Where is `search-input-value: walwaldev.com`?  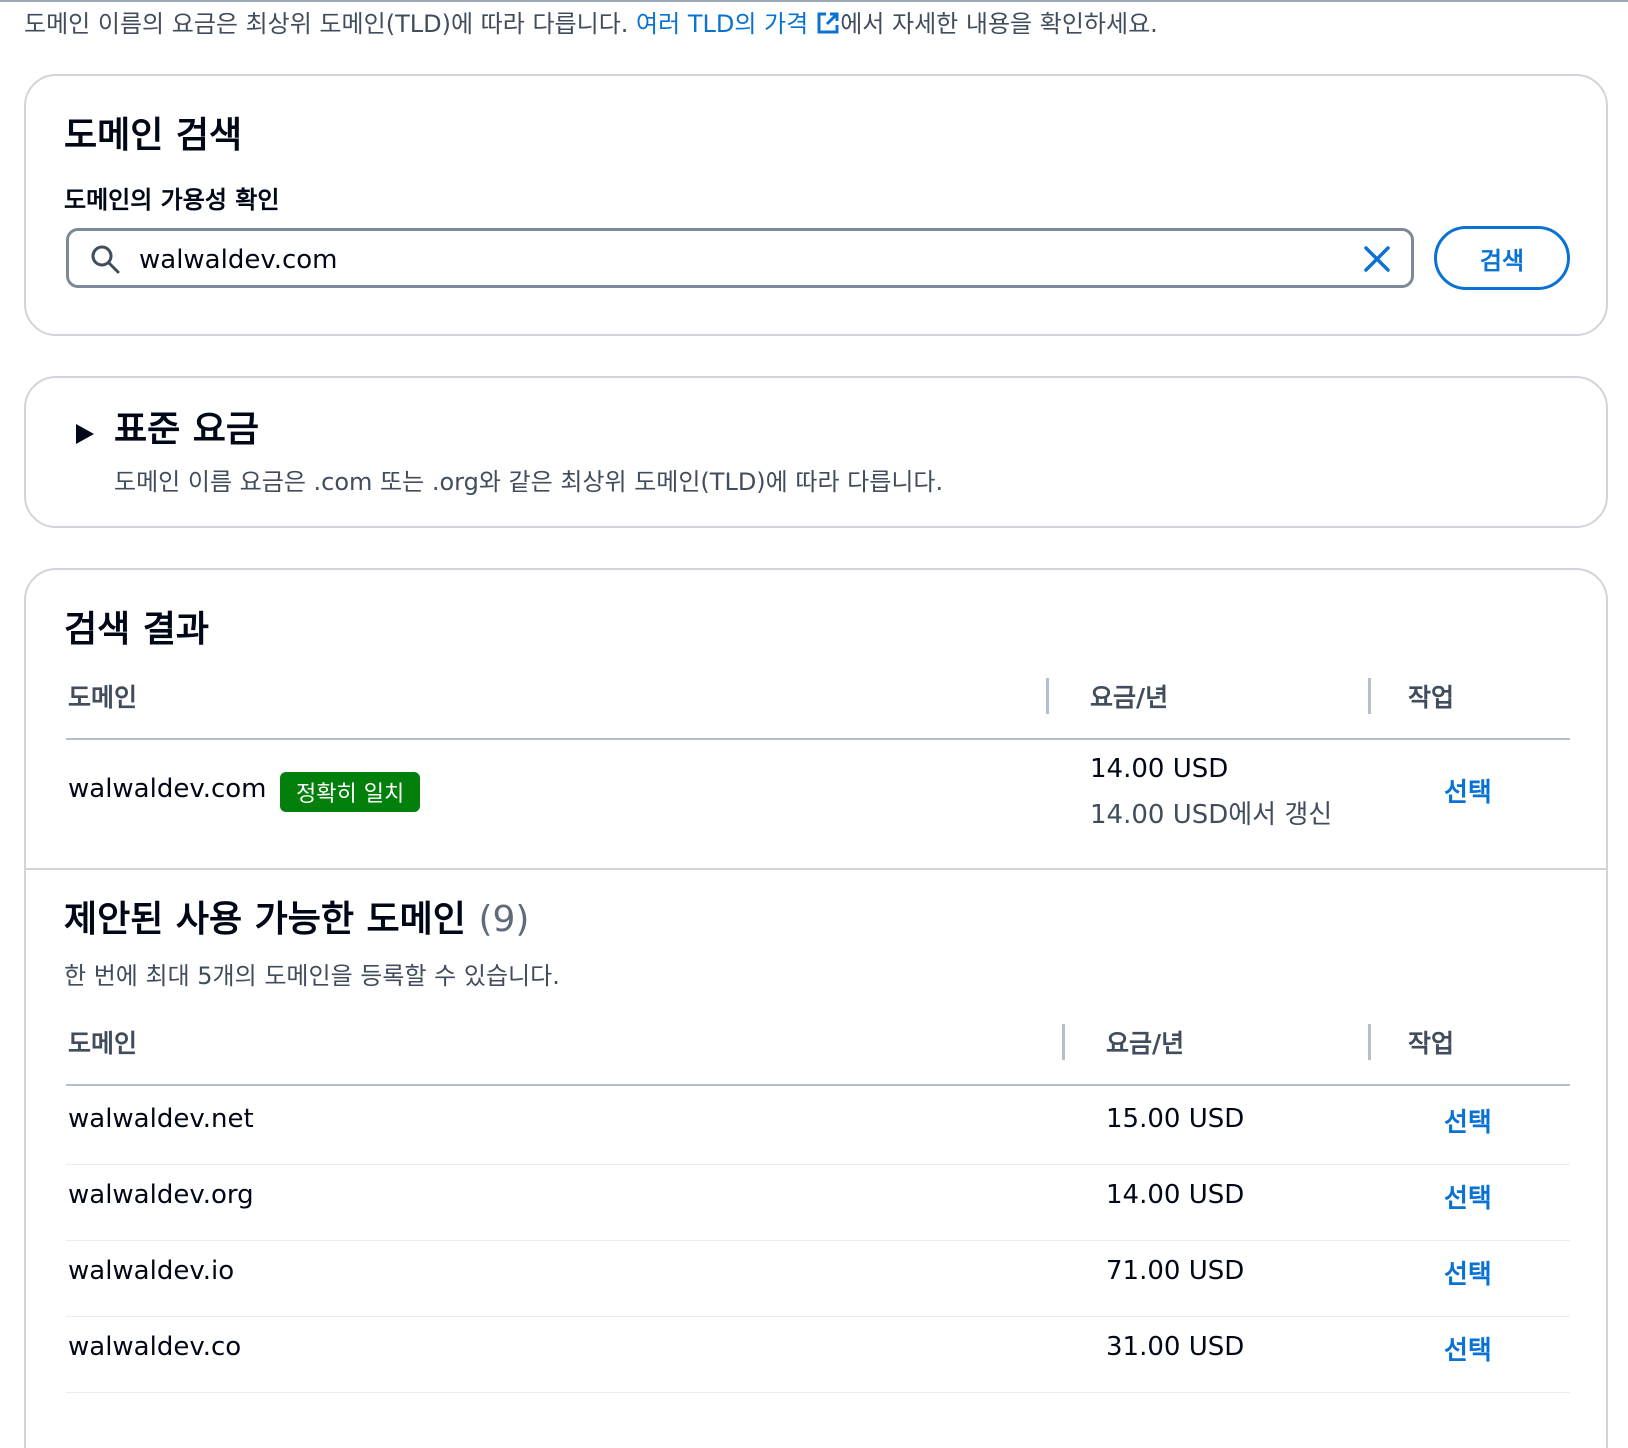
search-input-value: walwaldev.com is located at coordinates (238, 260).